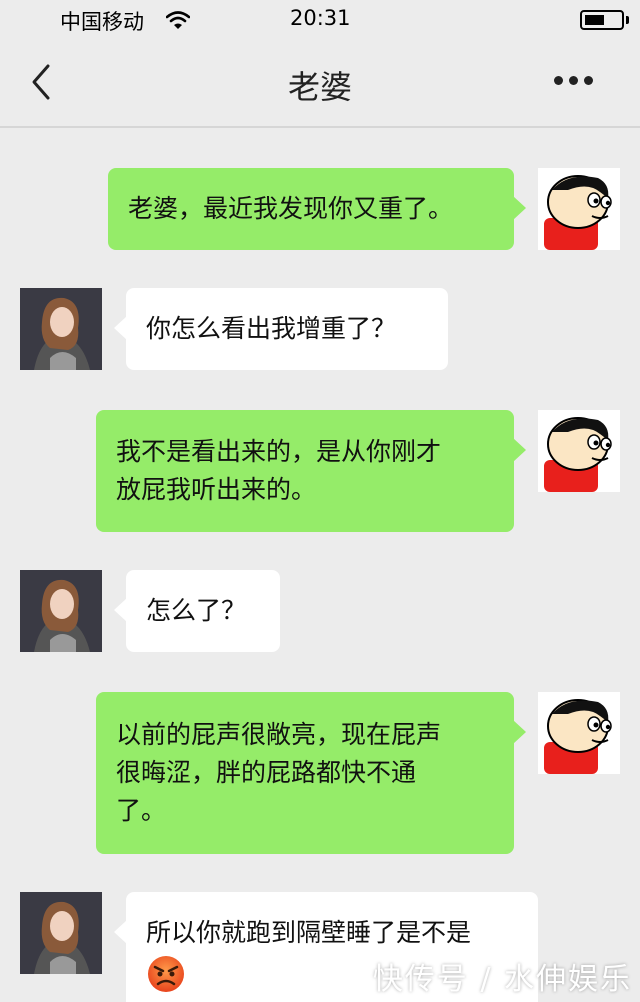  I want to click on watermark: 快传号 / 水伸娱乐, so click(502, 979).